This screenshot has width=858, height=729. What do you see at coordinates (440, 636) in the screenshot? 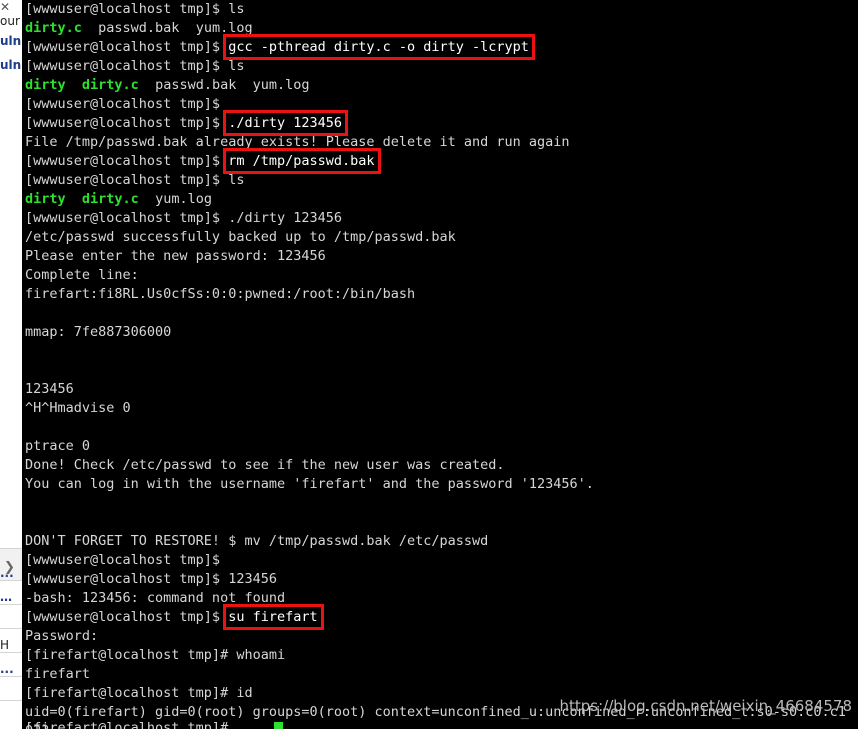
I see `terminal-line: Password:` at bounding box center [440, 636].